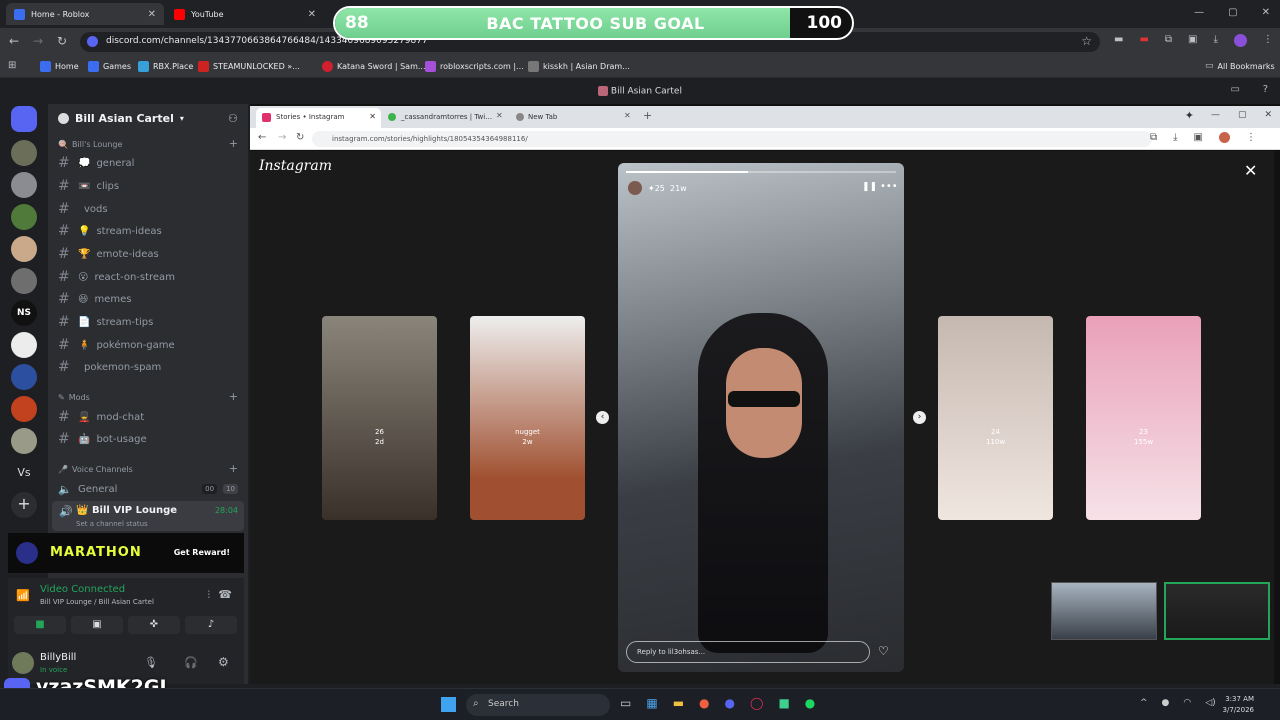 Image resolution: width=1280 pixels, height=720 pixels. Describe the element at coordinates (810, 703) in the screenshot. I see `spotify-icon: ●` at that location.